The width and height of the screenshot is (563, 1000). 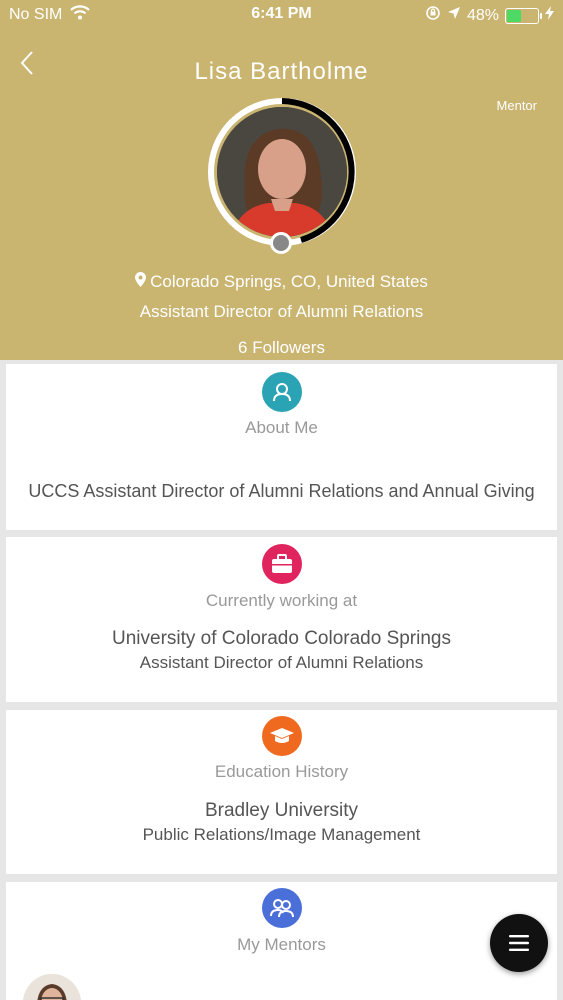 What do you see at coordinates (482, 15) in the screenshot?
I see `battery-percent: 48%` at bounding box center [482, 15].